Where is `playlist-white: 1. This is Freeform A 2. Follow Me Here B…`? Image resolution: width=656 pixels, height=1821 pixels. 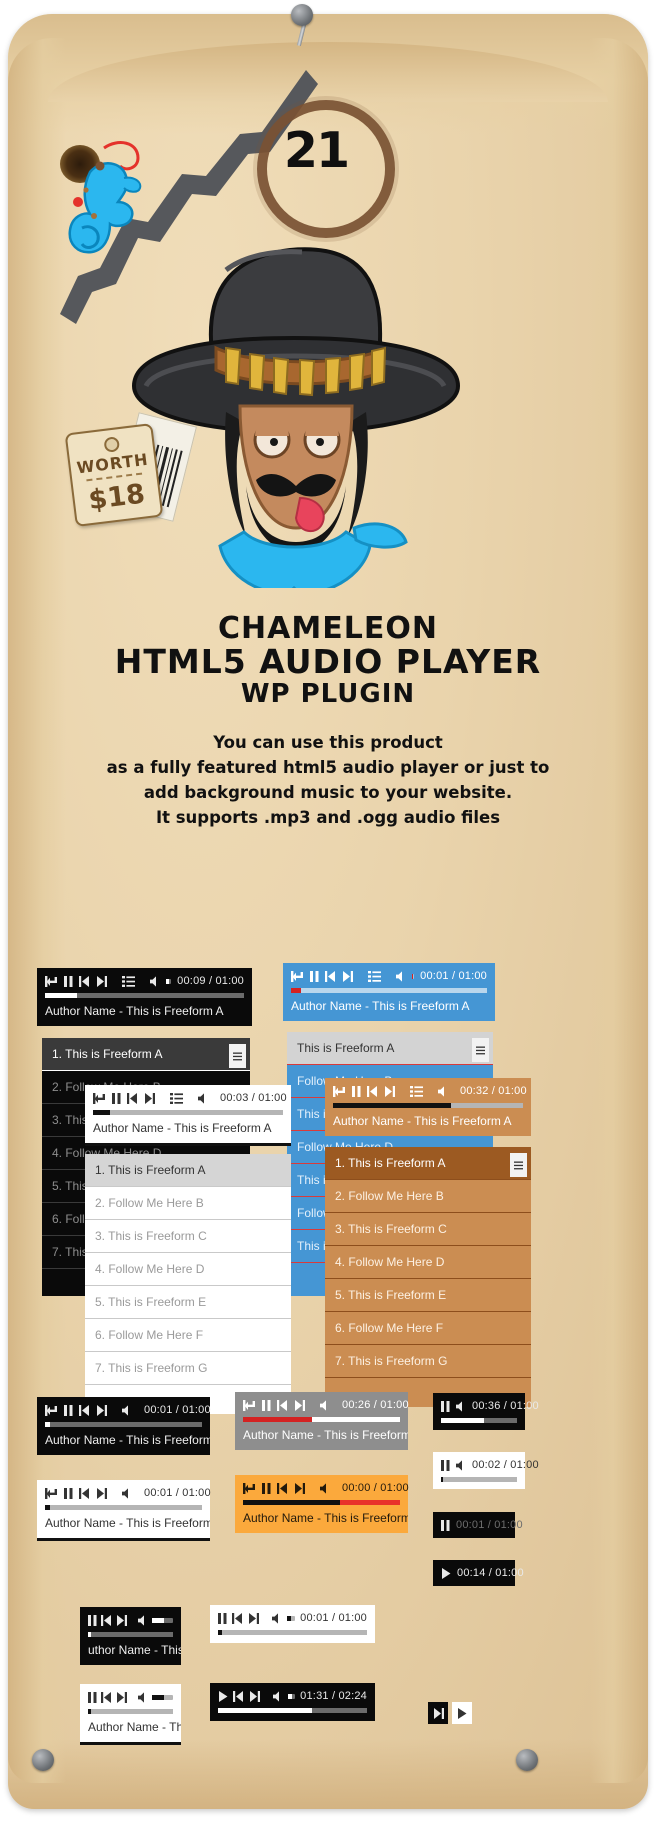
playlist-white: 1. This is Freeform A 2. Follow Me Here B… is located at coordinates (188, 1284).